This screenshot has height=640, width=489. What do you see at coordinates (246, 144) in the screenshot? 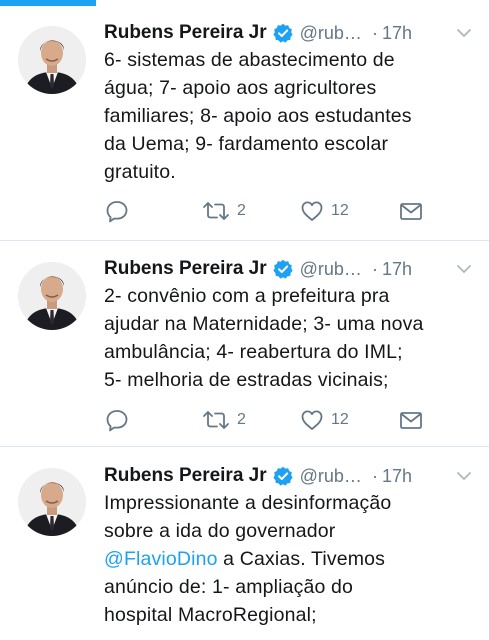
I see `tweet-text-line: da Uema; 9- fardamento escolar` at bounding box center [246, 144].